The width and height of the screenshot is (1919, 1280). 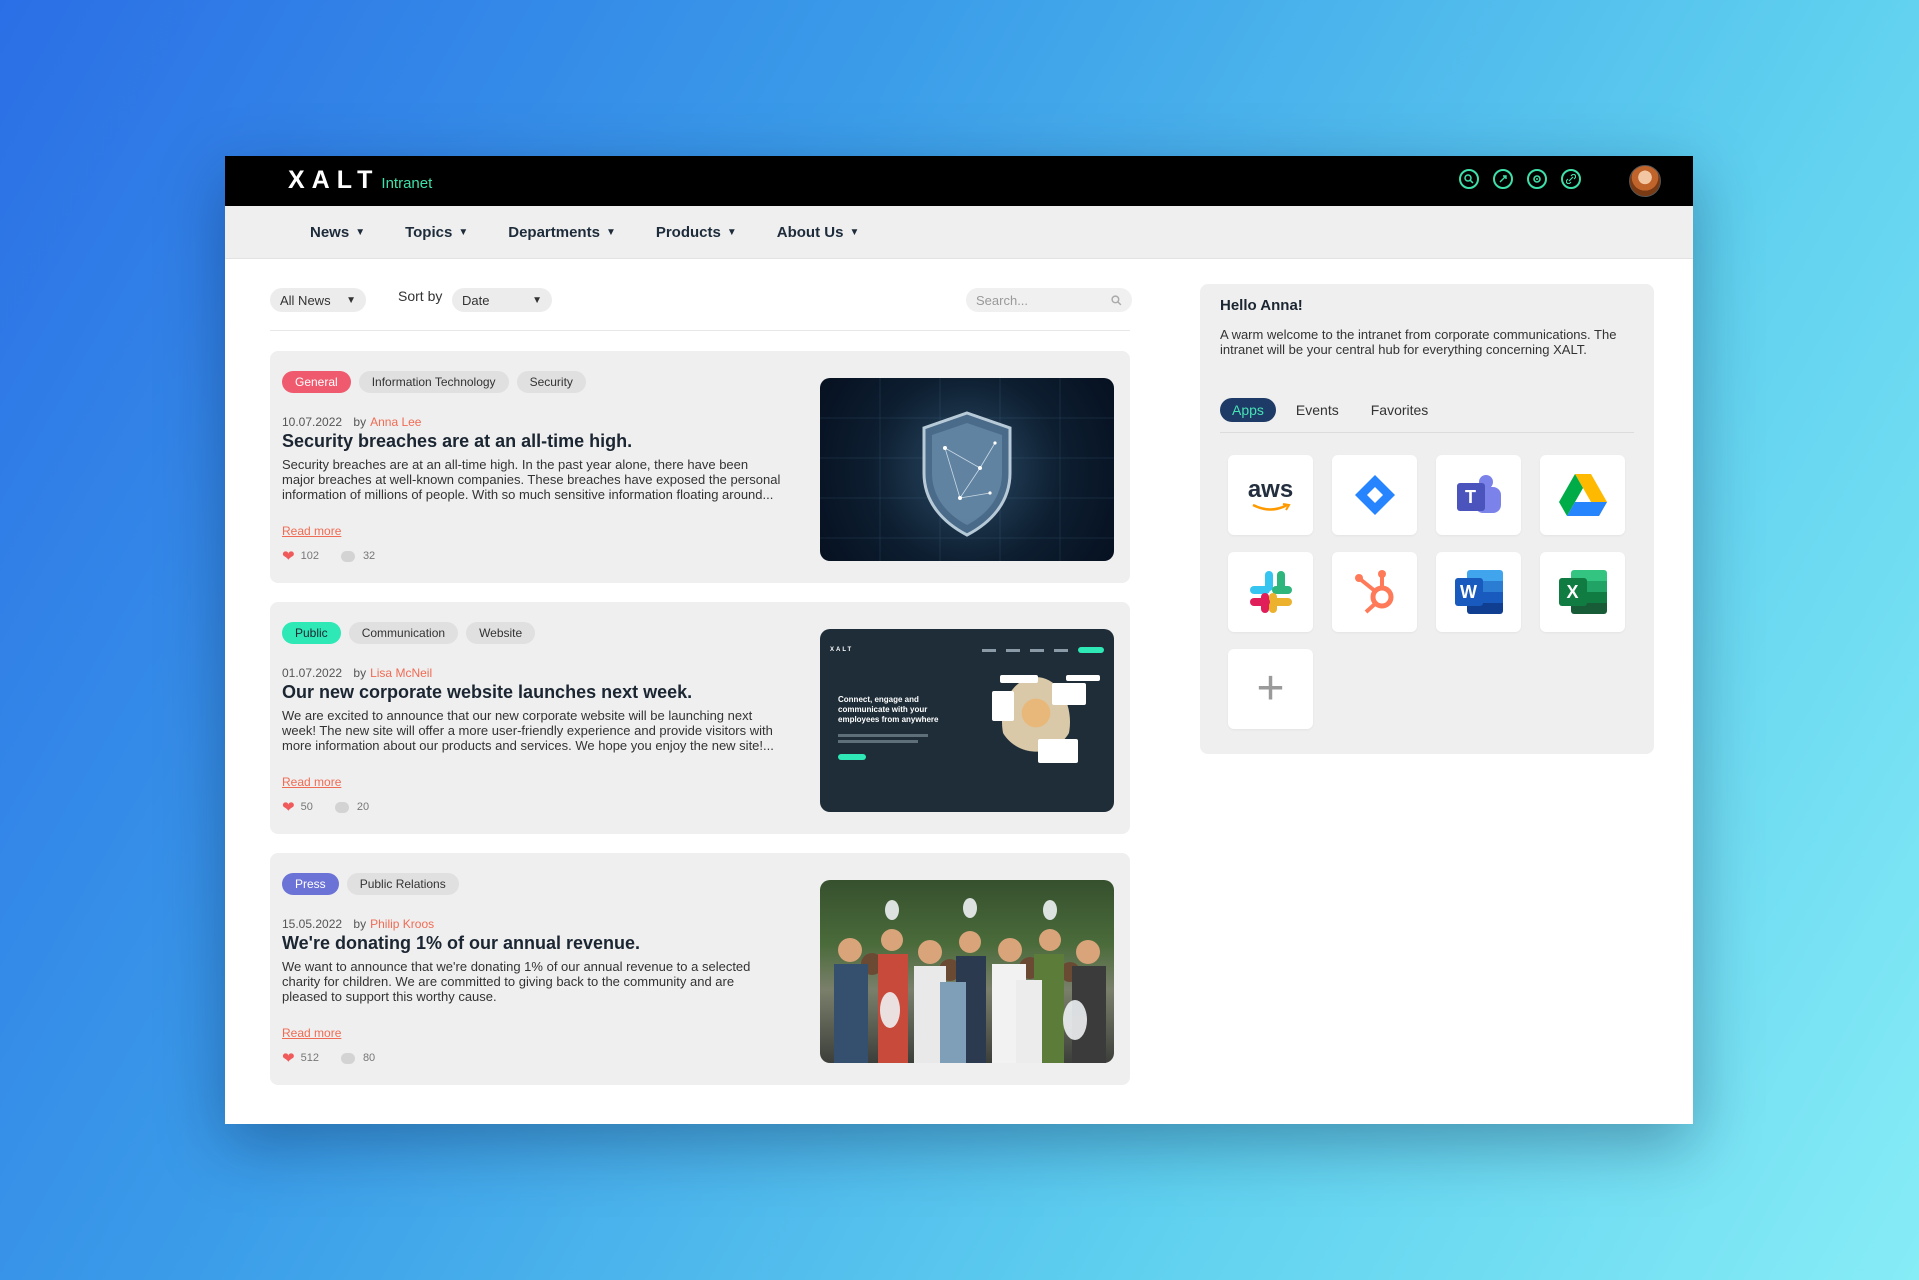 What do you see at coordinates (1083, 678) in the screenshot?
I see `website-preview-card` at bounding box center [1083, 678].